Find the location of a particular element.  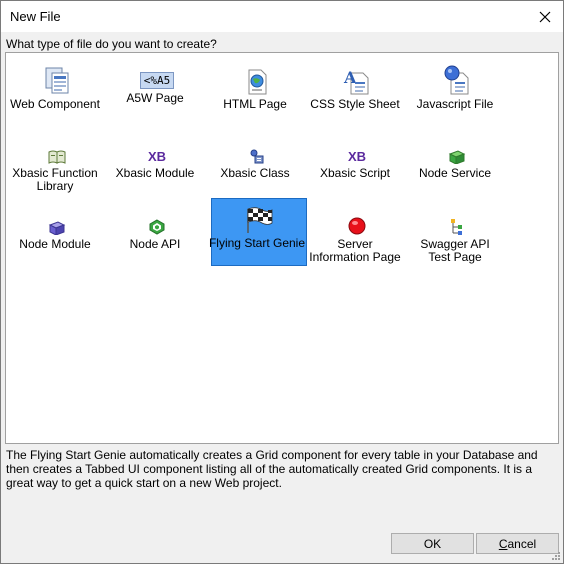

item-a5w-page: <%A5 A5W Page is located at coordinates (157, 91).